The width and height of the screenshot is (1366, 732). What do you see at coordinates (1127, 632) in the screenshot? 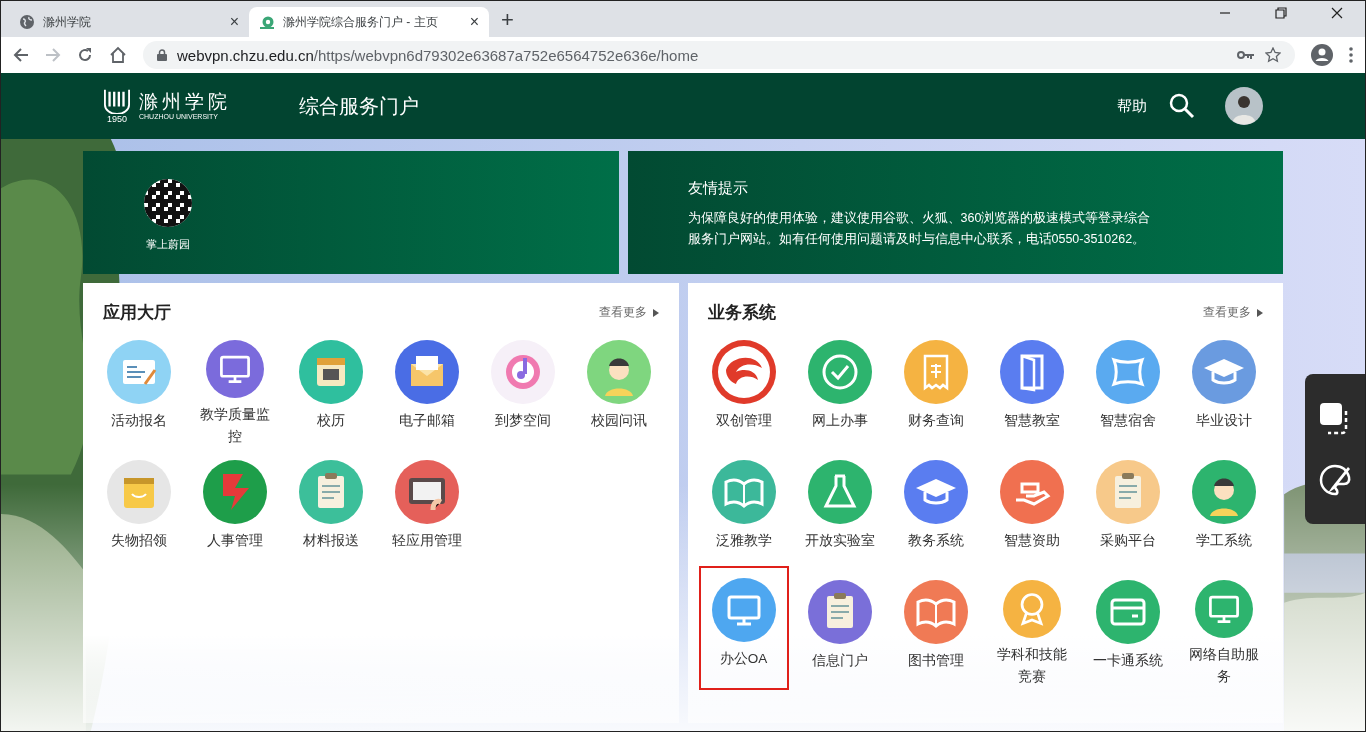
I see `app-tile: 一卡通系统` at bounding box center [1127, 632].